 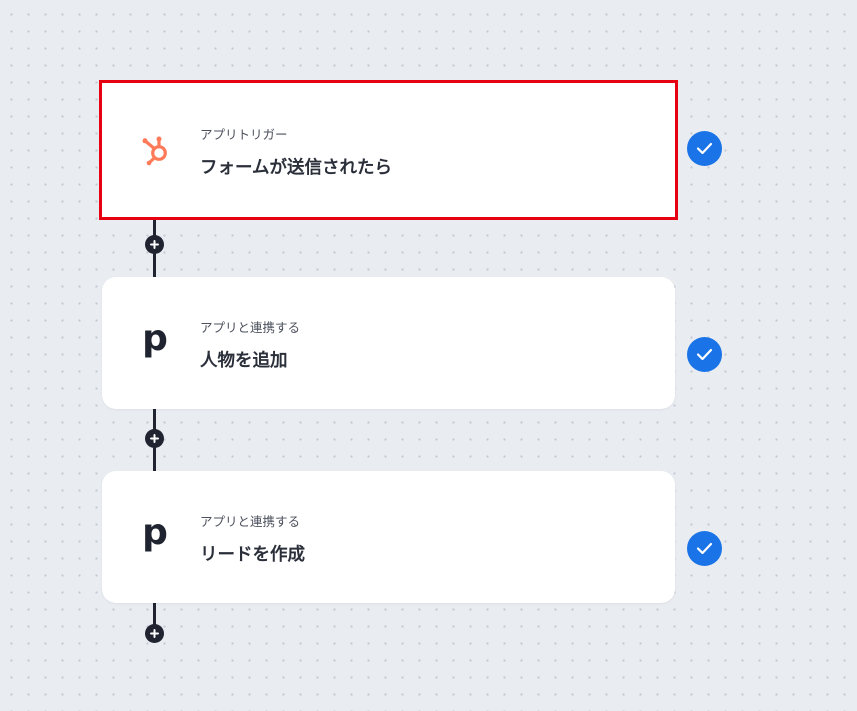 What do you see at coordinates (388, 537) in the screenshot?
I see `flow-step-card-create-lead: p アプリと連携する リードを作成` at bounding box center [388, 537].